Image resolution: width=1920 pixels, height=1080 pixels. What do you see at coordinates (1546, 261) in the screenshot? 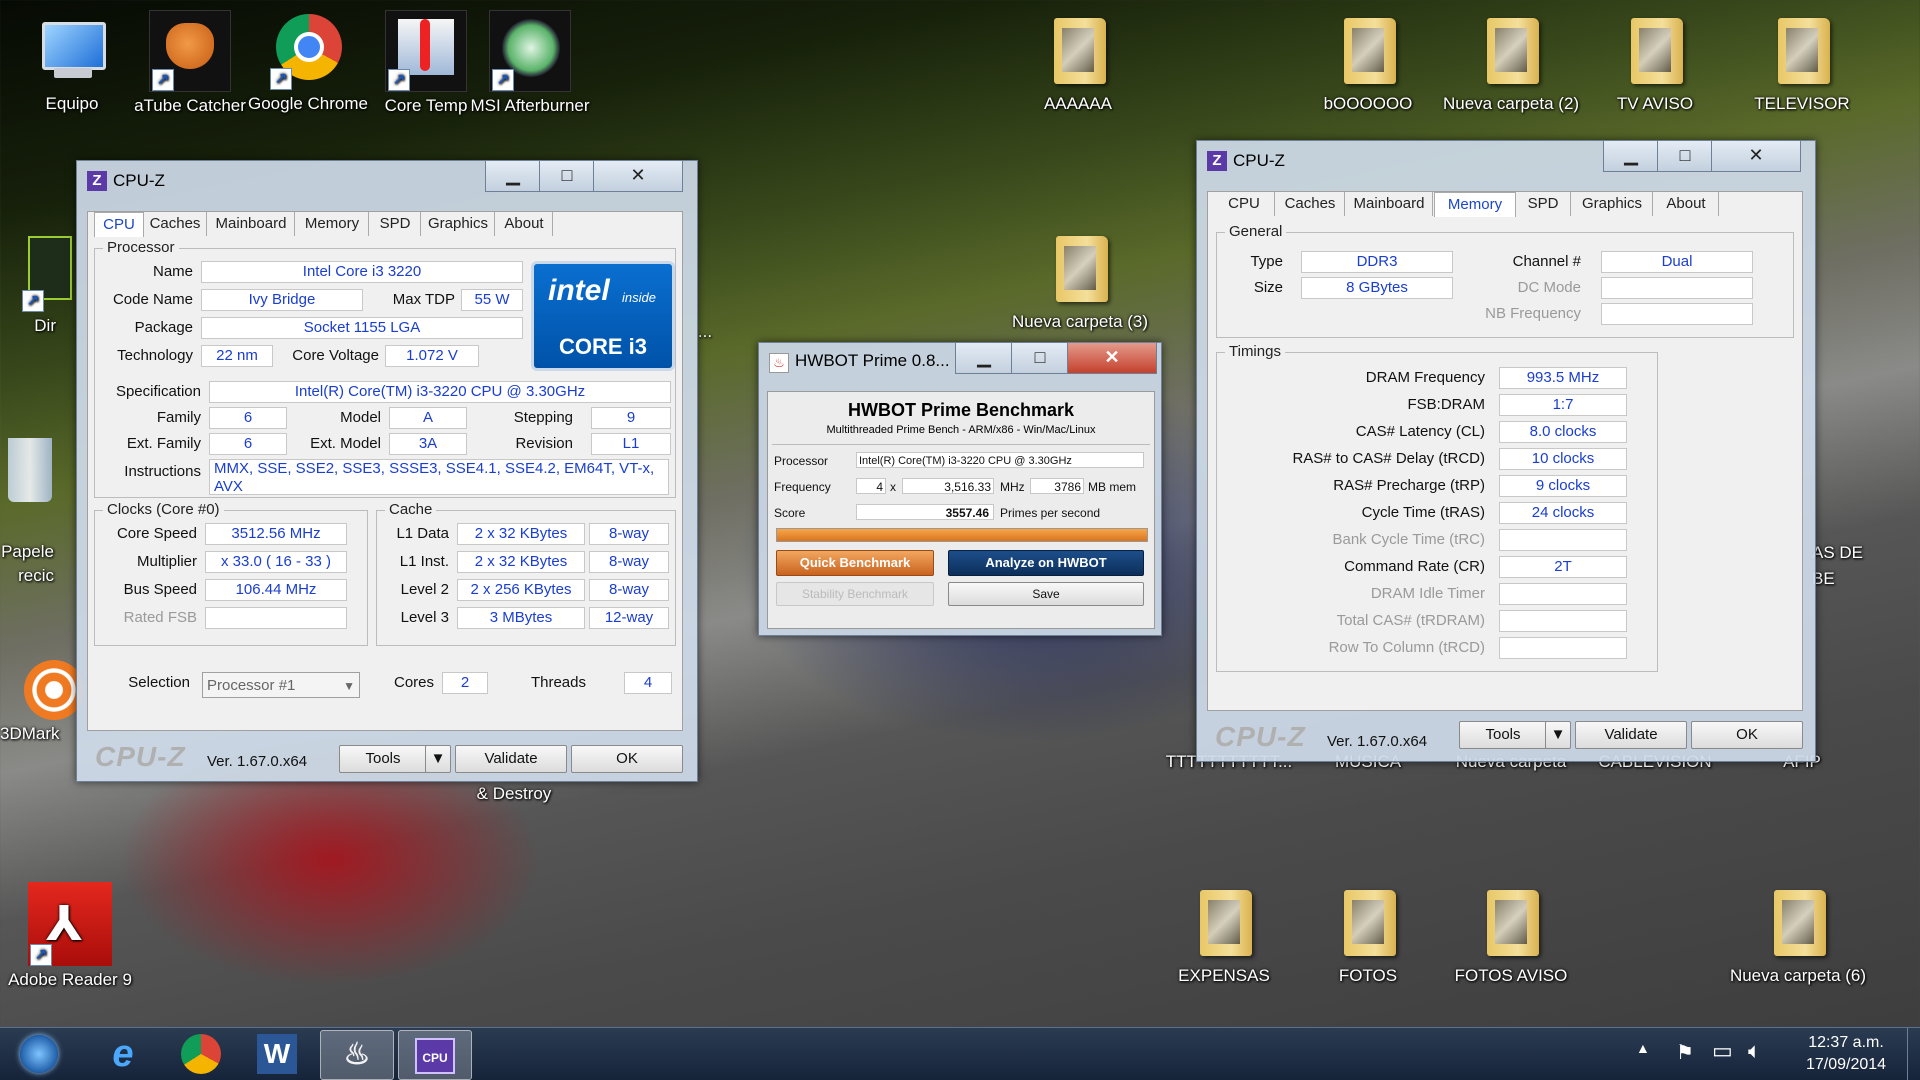
I see `channel-label: Channel #` at bounding box center [1546, 261].